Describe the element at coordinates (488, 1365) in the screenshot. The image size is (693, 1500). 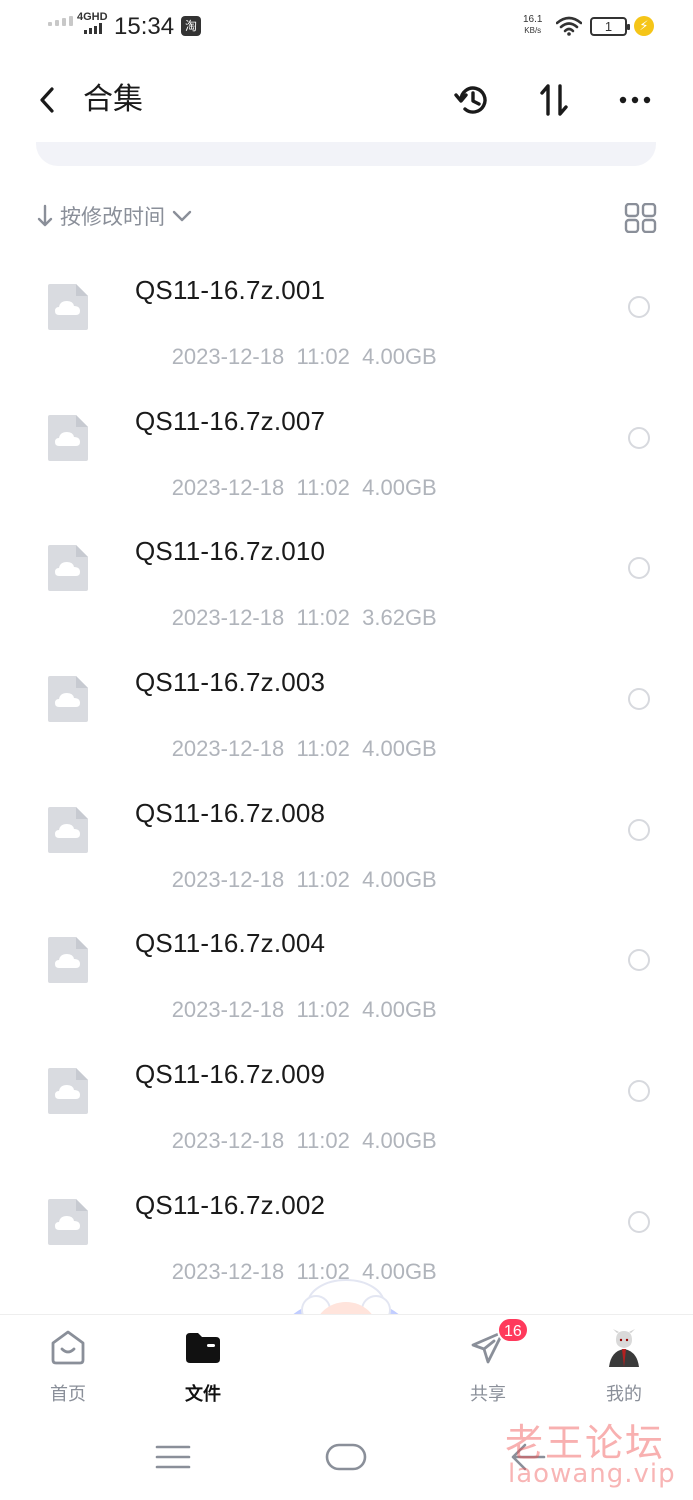
I see `nav-share: 16 共享` at that location.